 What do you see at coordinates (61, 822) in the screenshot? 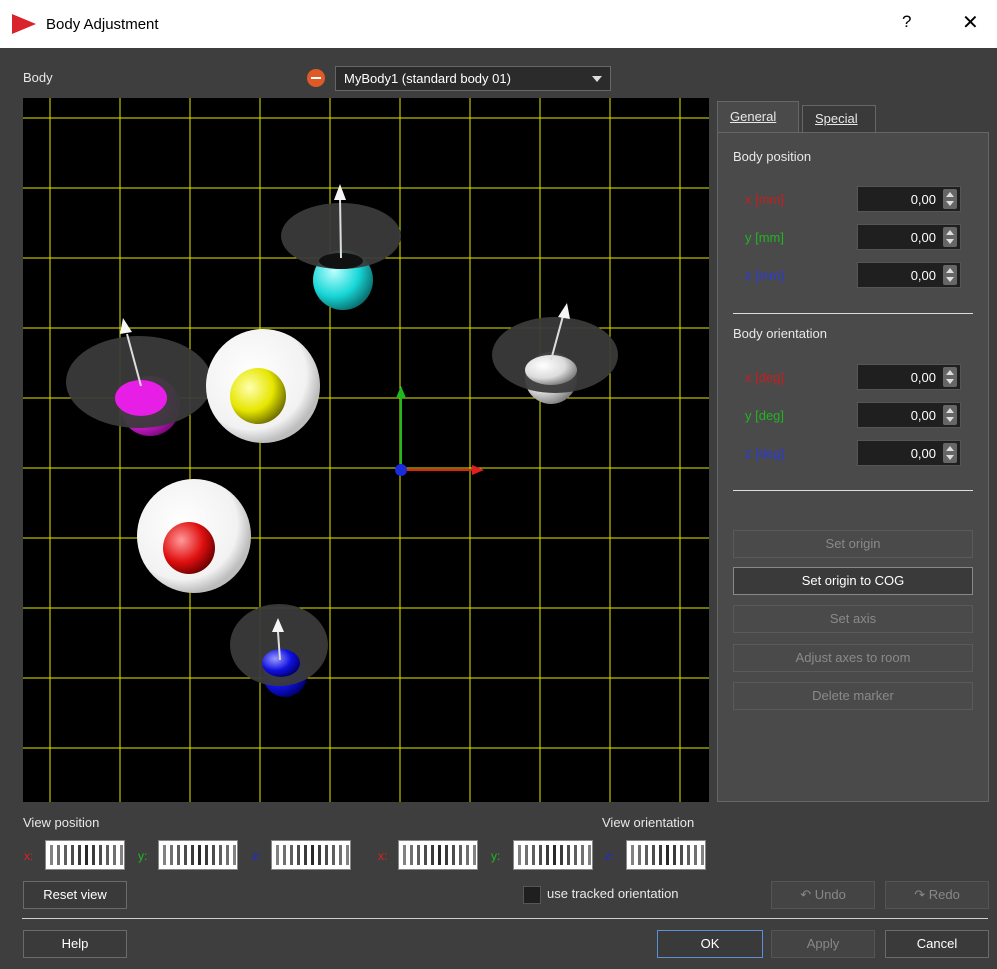
I see `view-position-label: View position` at bounding box center [61, 822].